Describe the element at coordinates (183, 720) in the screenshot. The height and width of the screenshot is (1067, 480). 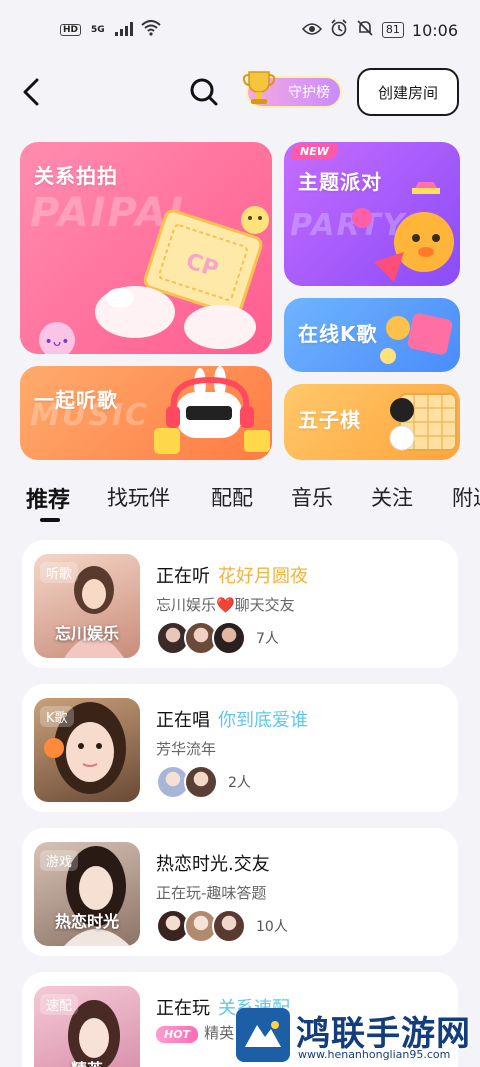
I see `room-status-verb: 正在唱` at that location.